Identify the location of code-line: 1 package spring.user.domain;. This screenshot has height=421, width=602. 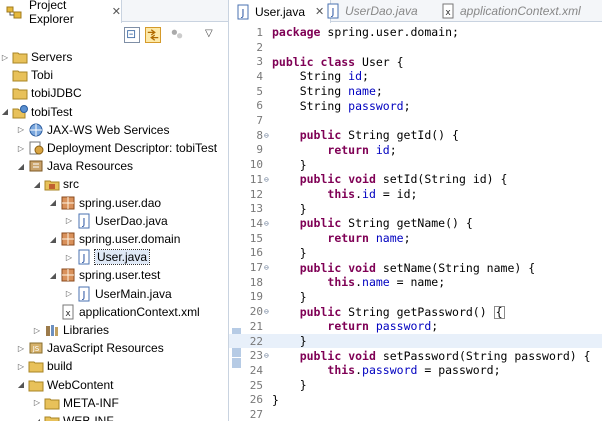
(415, 32).